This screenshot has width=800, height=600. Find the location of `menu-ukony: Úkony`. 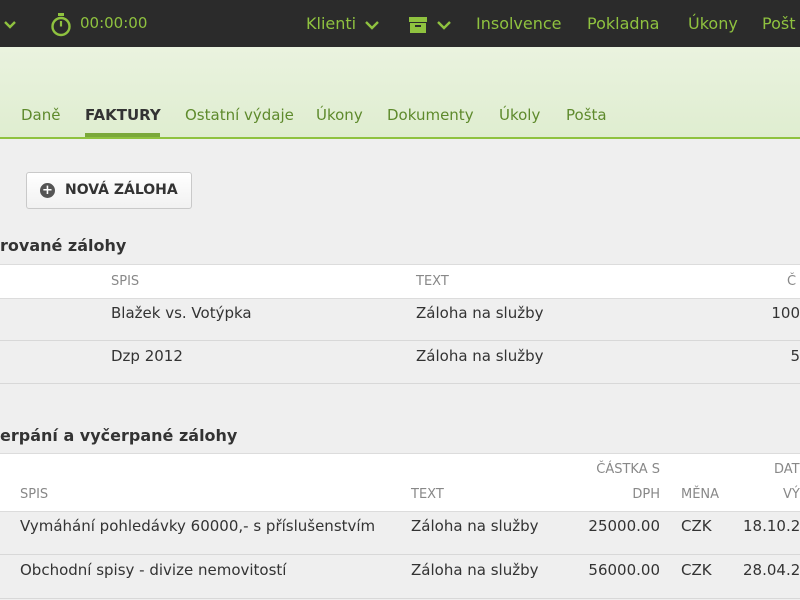

menu-ukony: Úkony is located at coordinates (713, 23).